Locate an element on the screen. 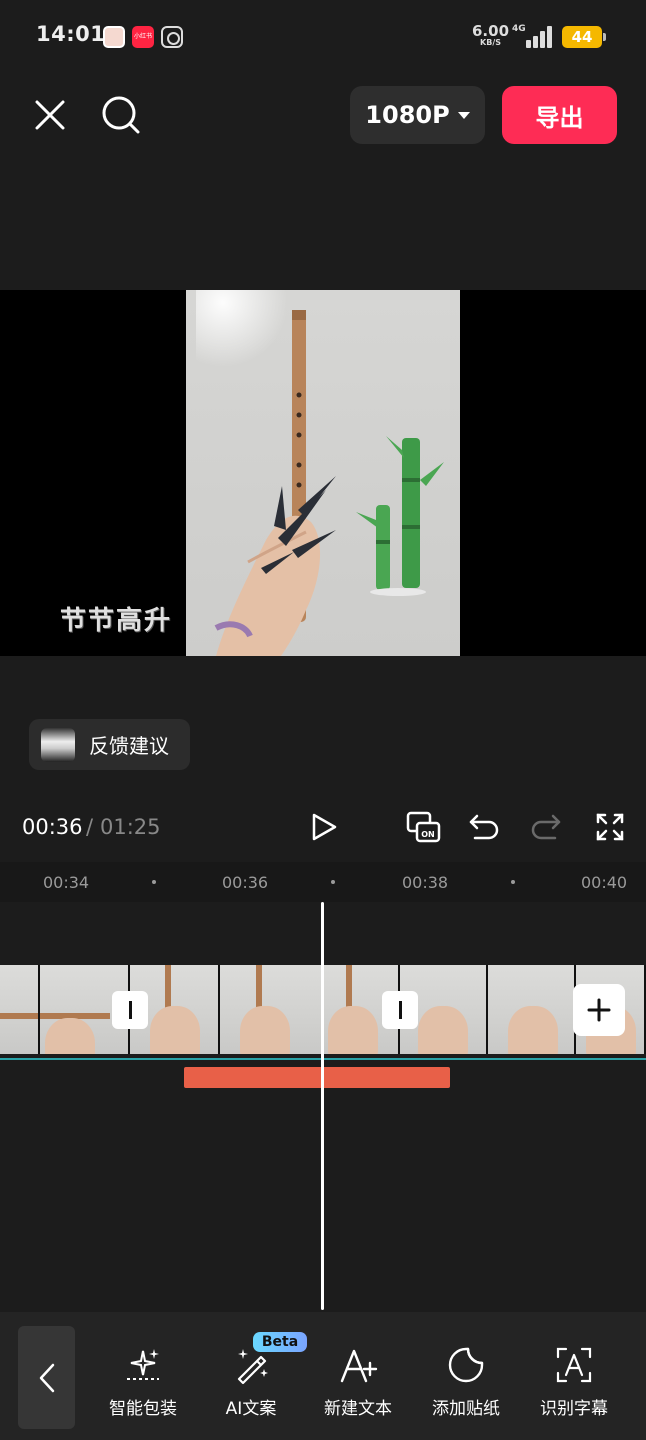 Image resolution: width=646 pixels, height=1440 pixels. light-effect is located at coordinates (241, 330).